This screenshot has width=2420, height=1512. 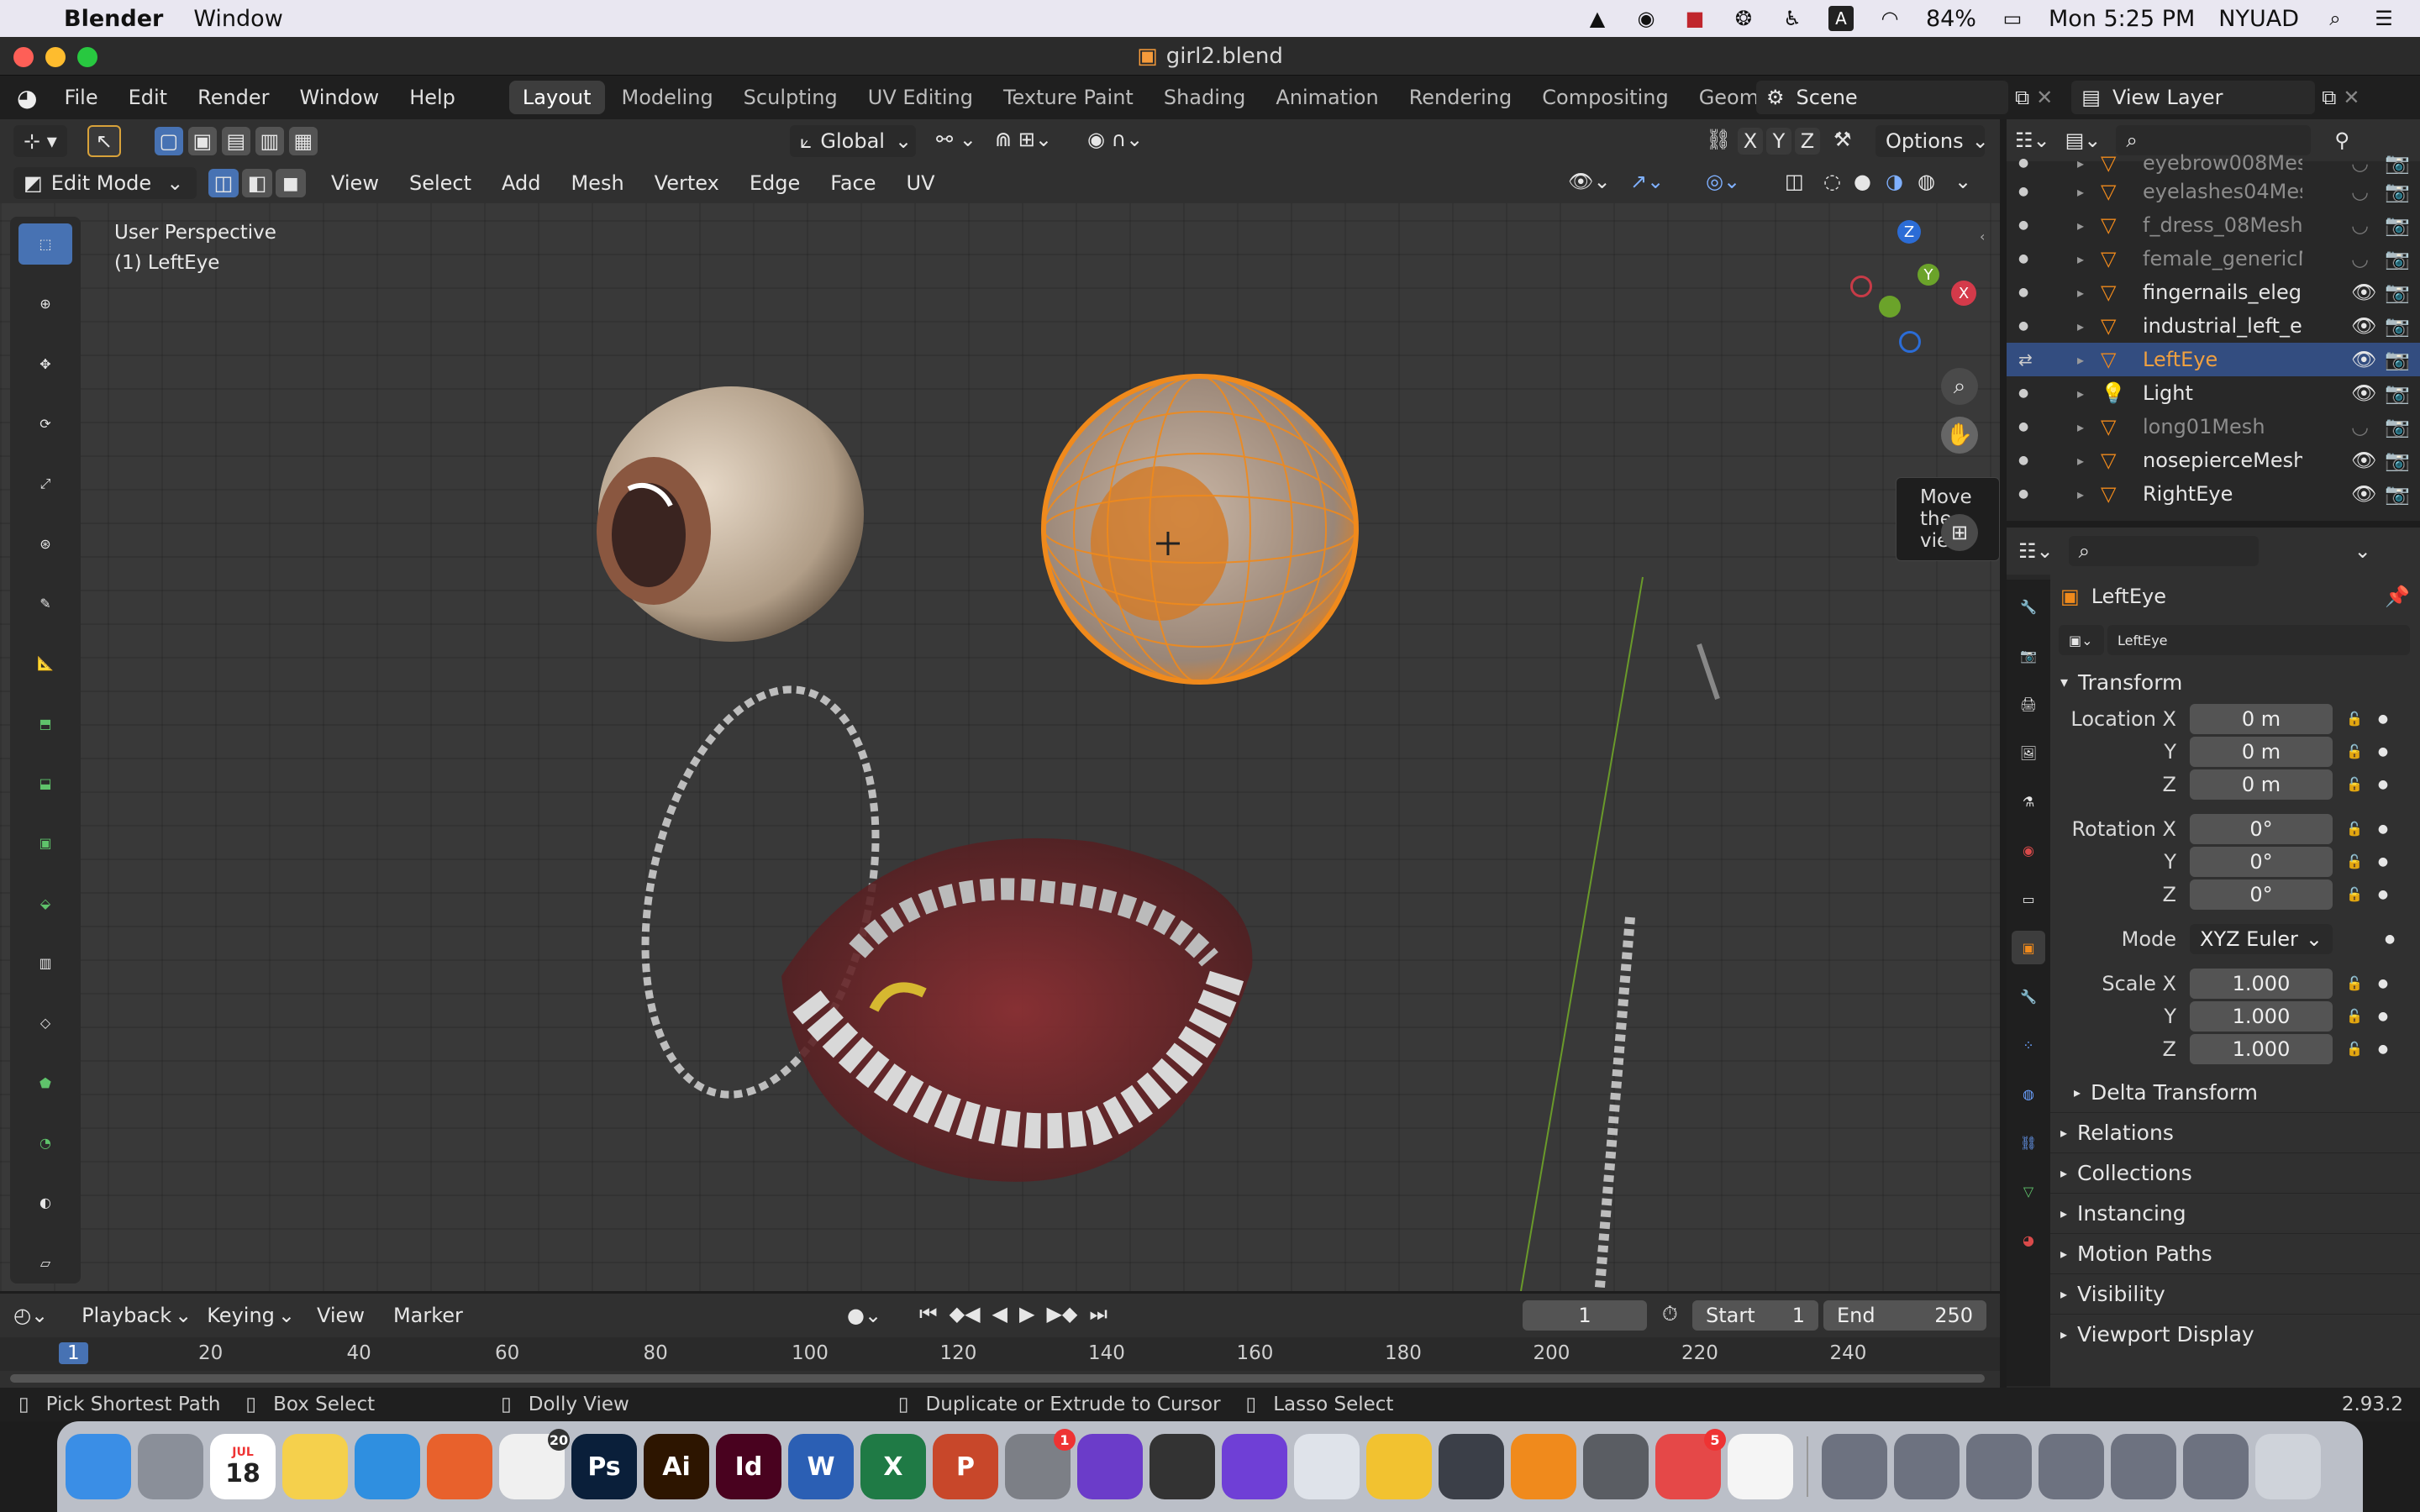 What do you see at coordinates (1743, 18) in the screenshot?
I see `paw-status-icon: ❂` at bounding box center [1743, 18].